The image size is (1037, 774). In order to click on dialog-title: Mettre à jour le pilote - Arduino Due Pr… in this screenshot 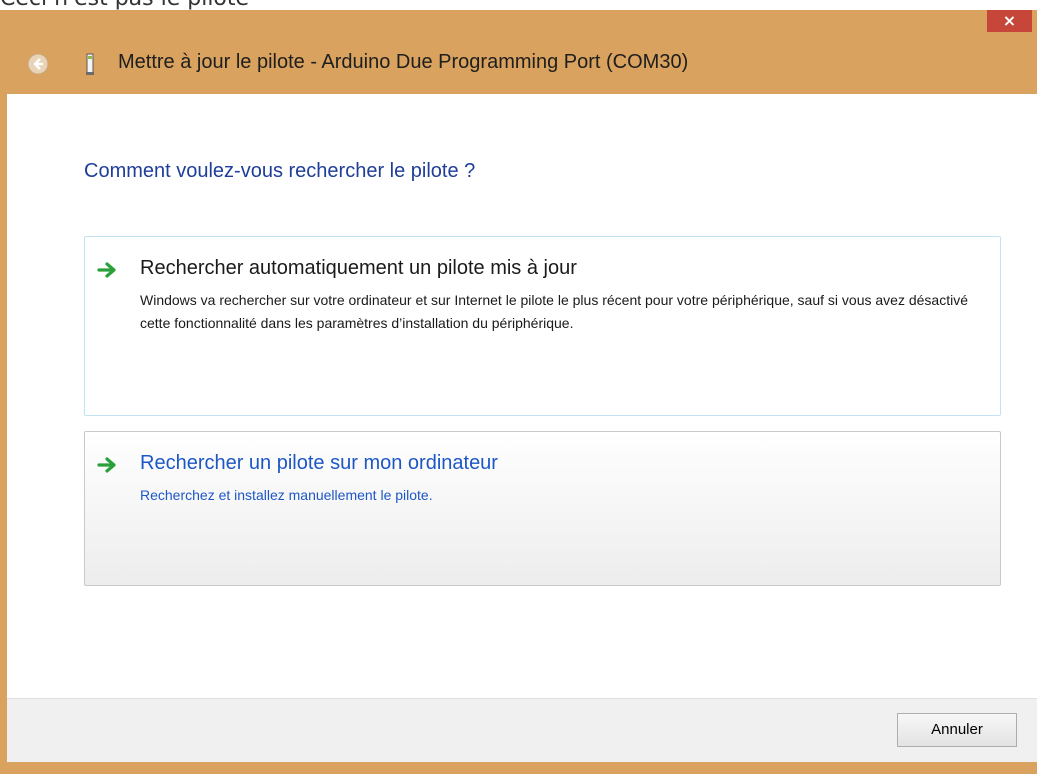, I will do `click(403, 62)`.